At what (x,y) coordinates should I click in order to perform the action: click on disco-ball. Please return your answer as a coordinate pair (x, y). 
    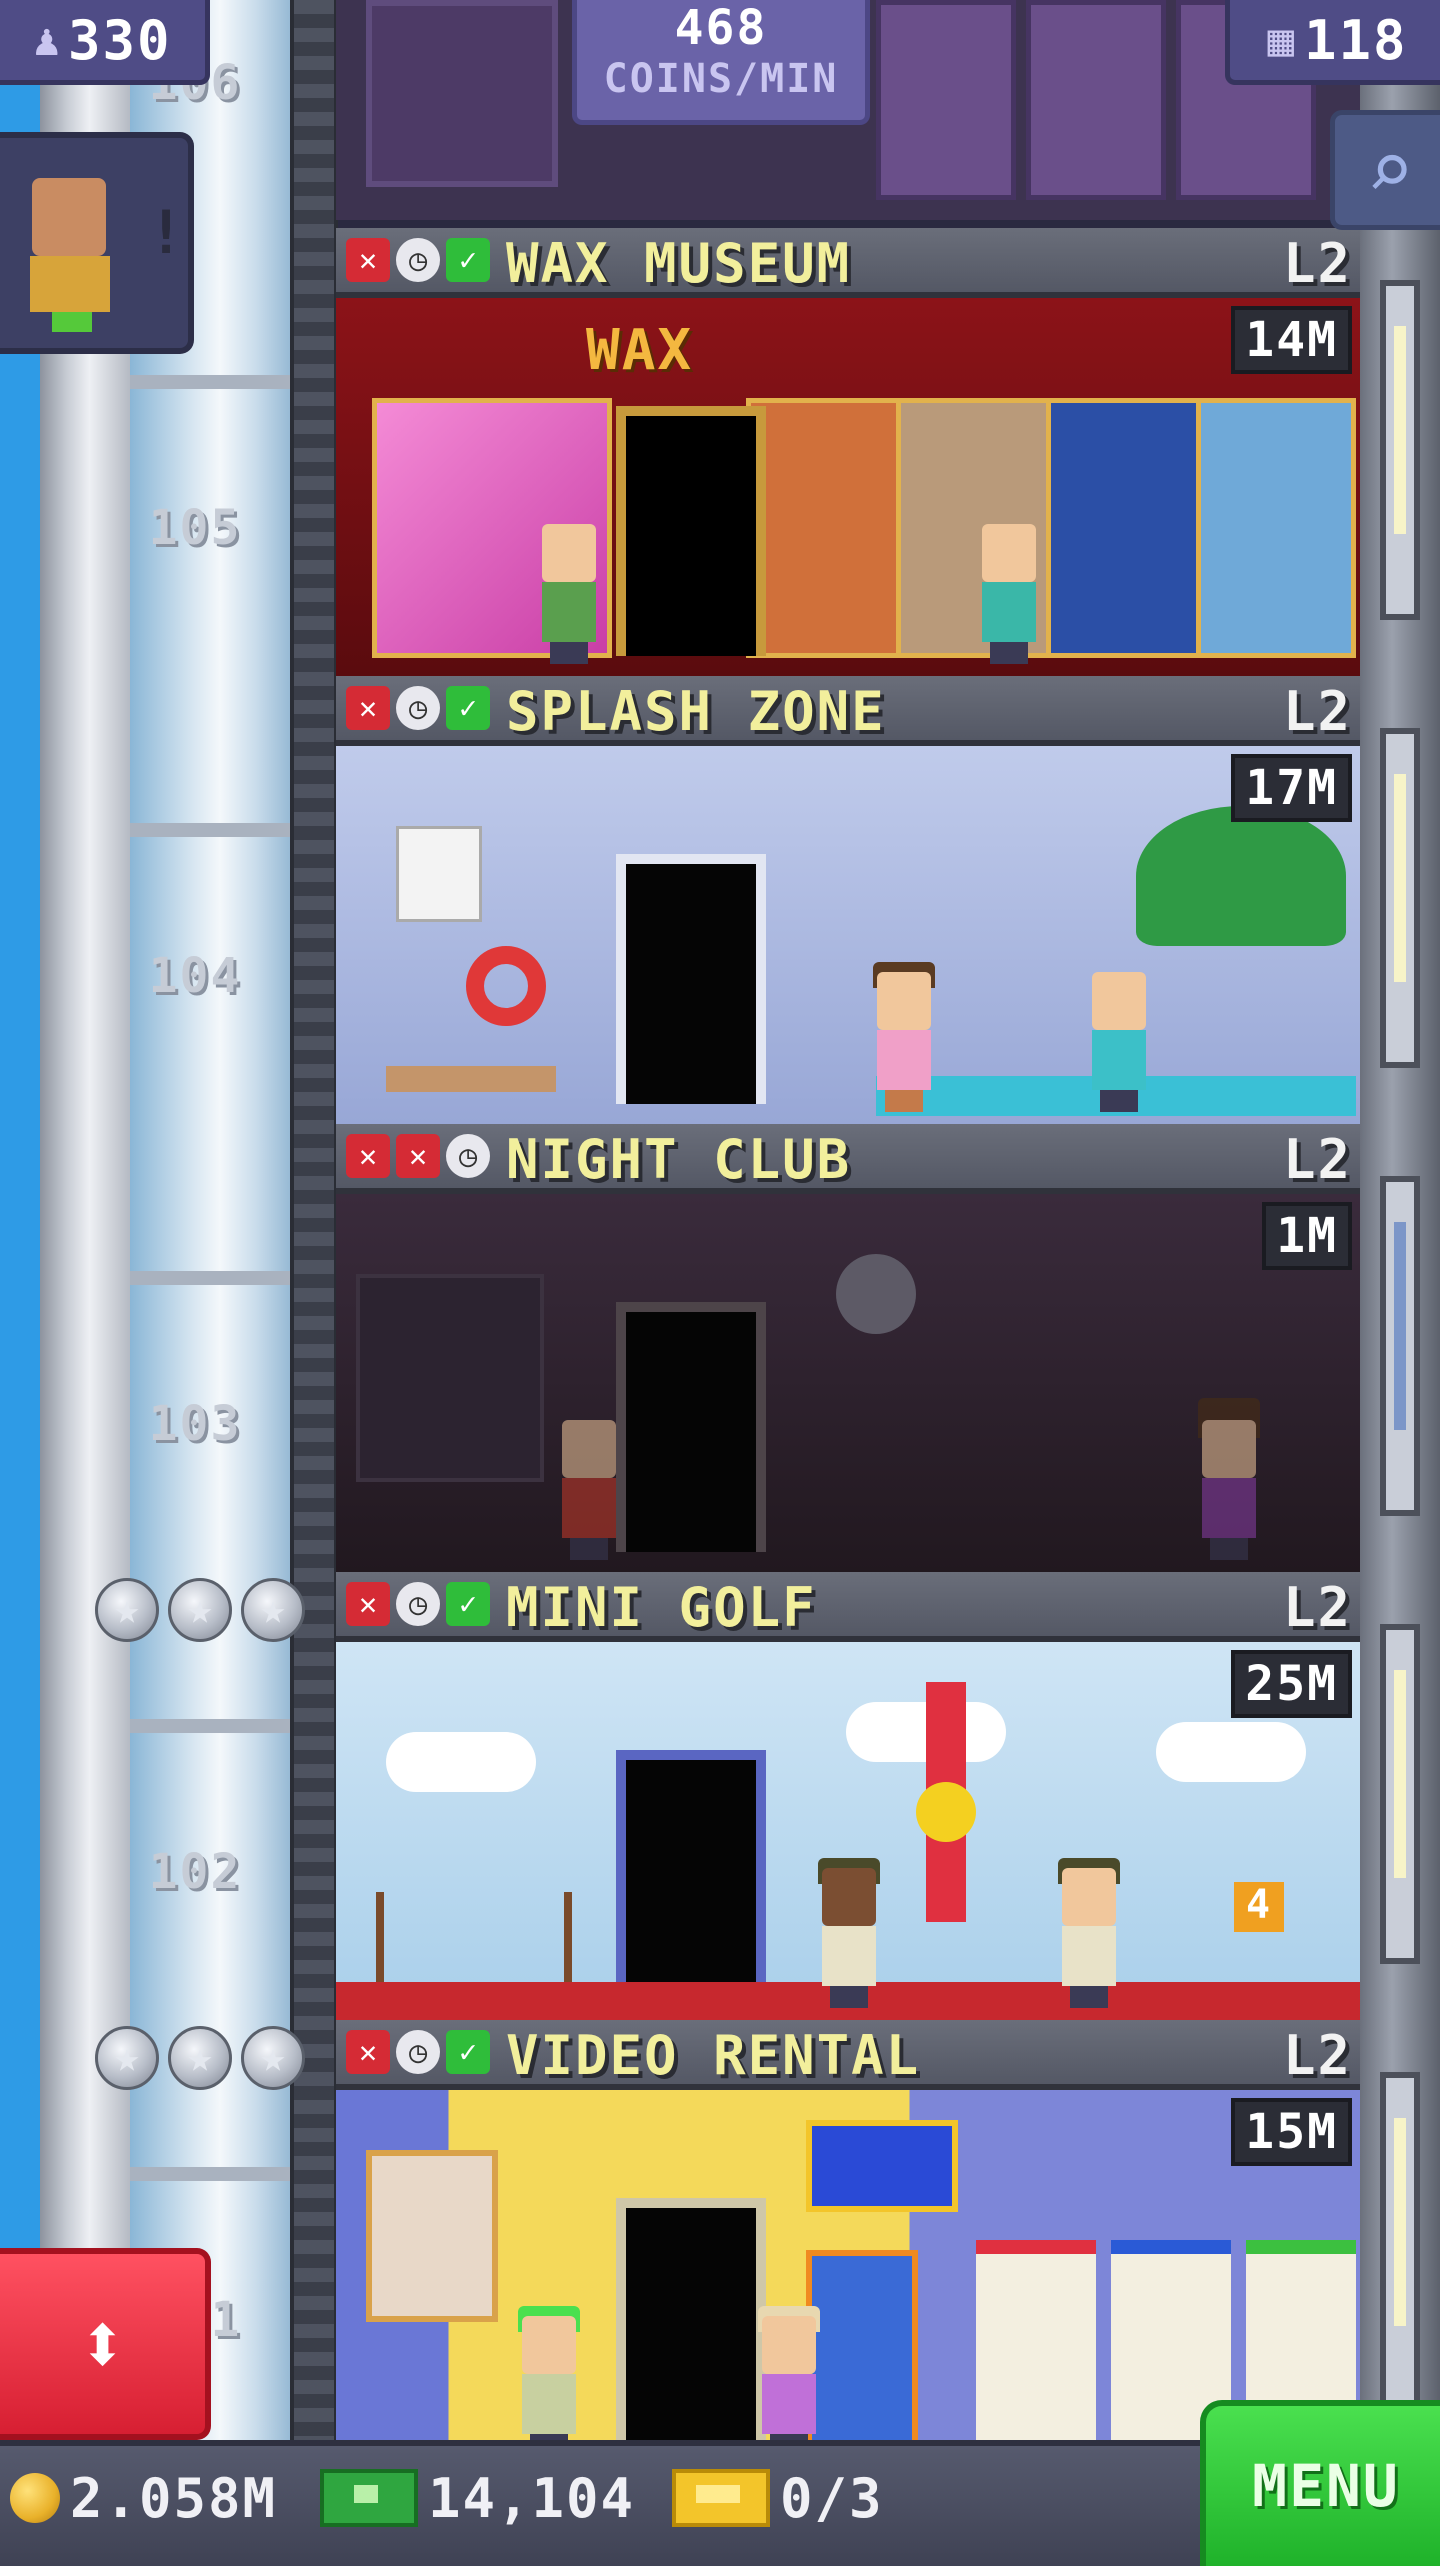
    Looking at the image, I should click on (876, 1294).